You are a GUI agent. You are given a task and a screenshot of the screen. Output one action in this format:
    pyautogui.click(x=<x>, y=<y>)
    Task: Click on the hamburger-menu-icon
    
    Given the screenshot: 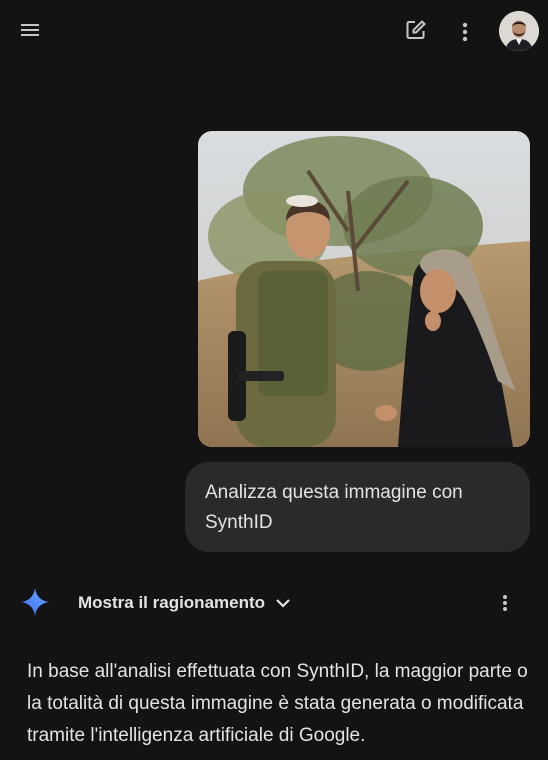 What is the action you would take?
    pyautogui.click(x=30, y=30)
    